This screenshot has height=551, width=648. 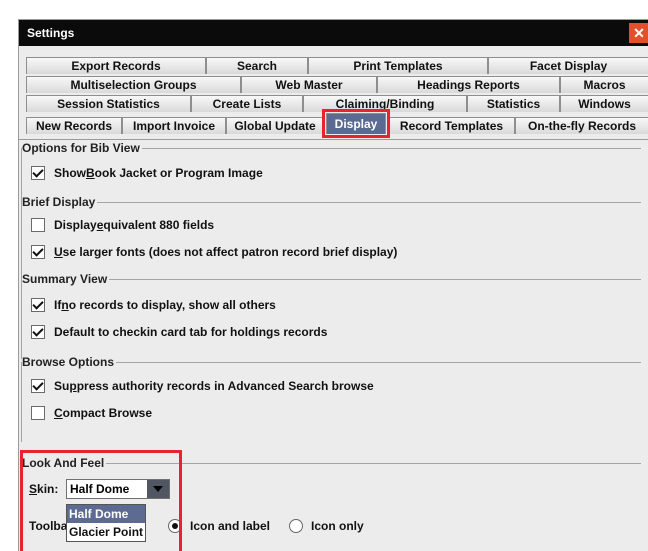 What do you see at coordinates (333, 33) in the screenshot?
I see `title-bar: Settings ✕` at bounding box center [333, 33].